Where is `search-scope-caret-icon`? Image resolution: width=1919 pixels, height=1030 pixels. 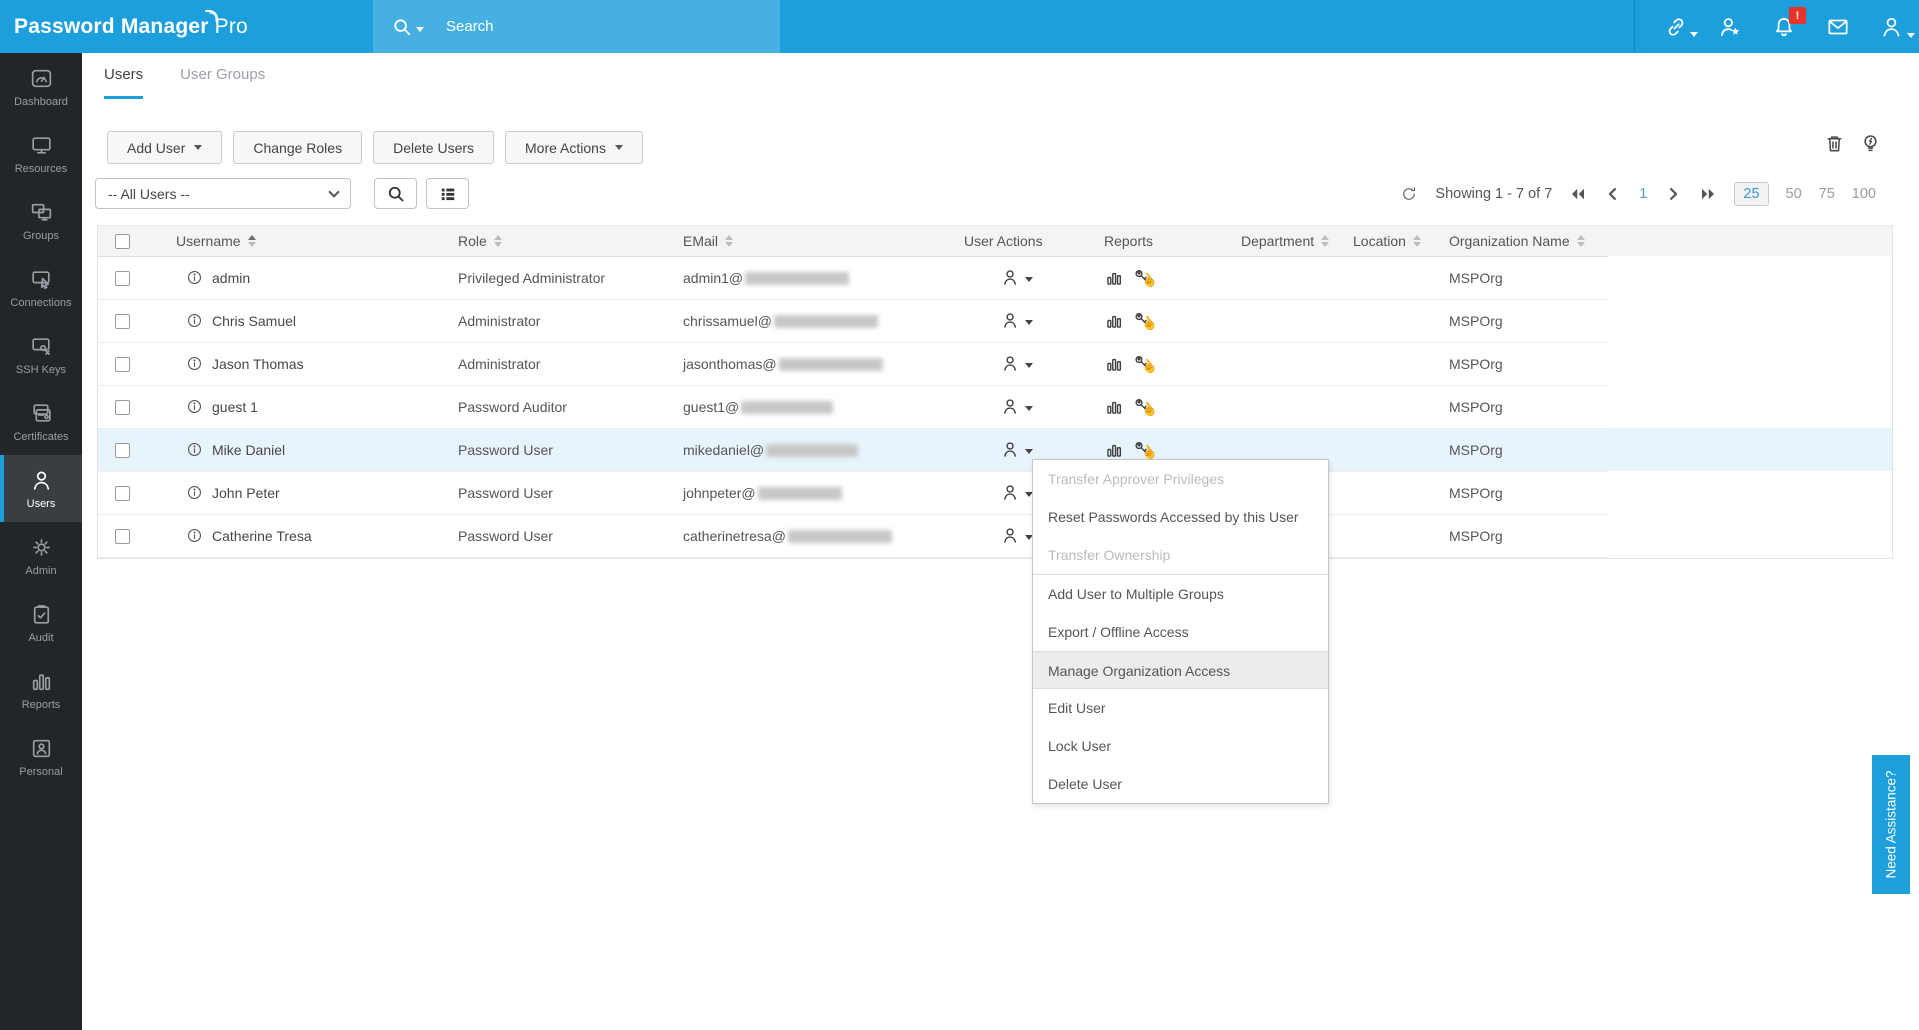
search-scope-caret-icon is located at coordinates (420, 29).